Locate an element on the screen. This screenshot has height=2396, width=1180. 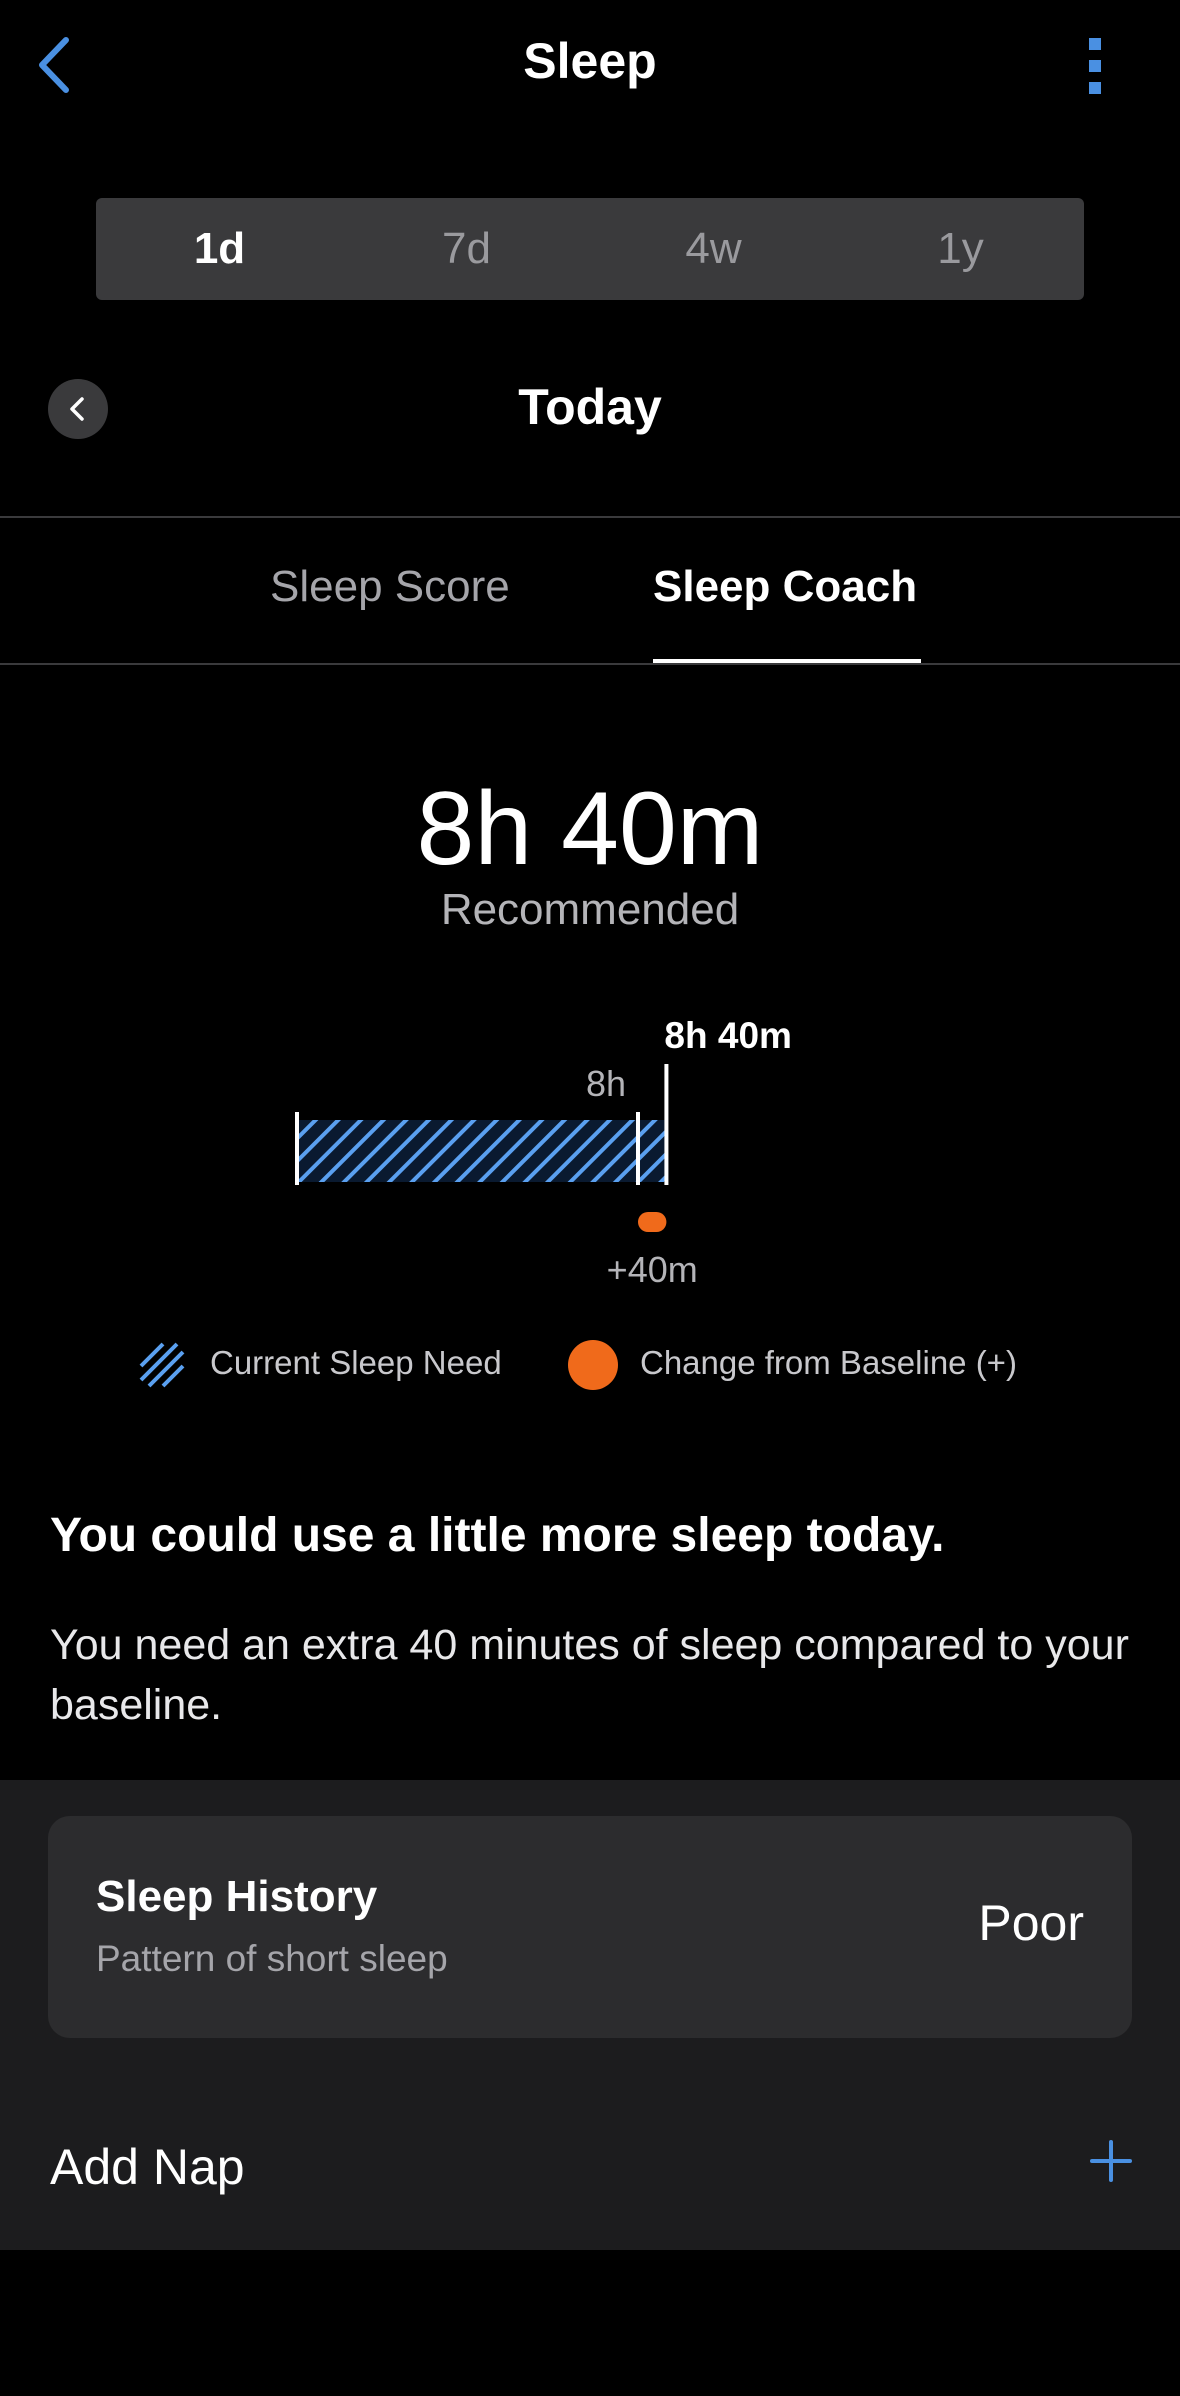
legend-current-sleep-need: Current Sleep Need is located at coordinates (356, 1362).